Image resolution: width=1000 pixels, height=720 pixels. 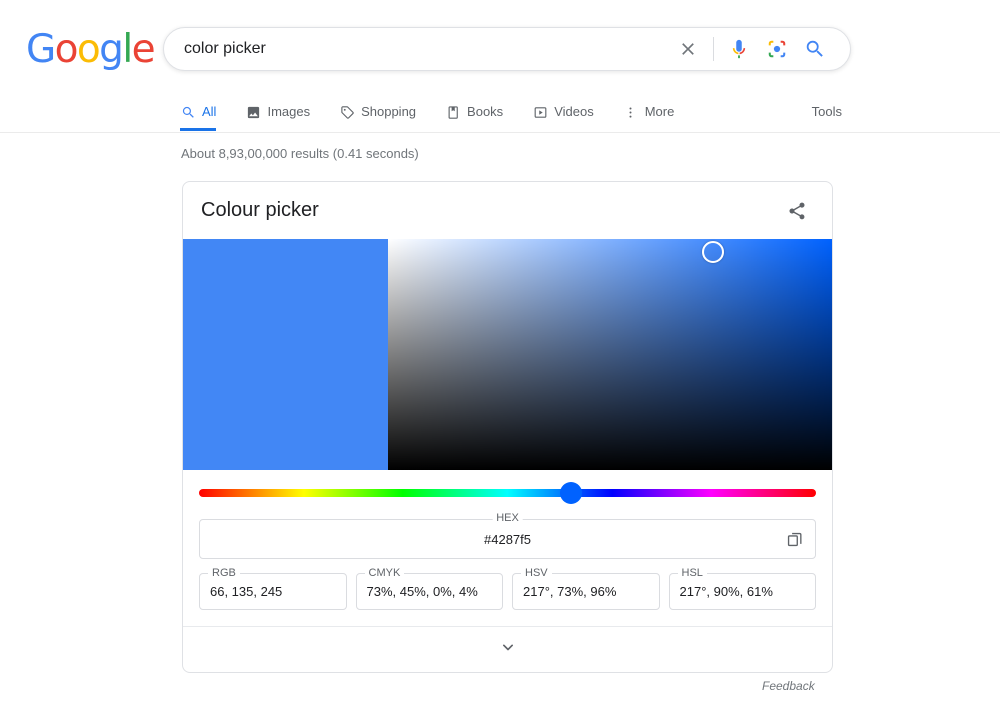 What do you see at coordinates (485, 111) in the screenshot?
I see `tab-label: Books` at bounding box center [485, 111].